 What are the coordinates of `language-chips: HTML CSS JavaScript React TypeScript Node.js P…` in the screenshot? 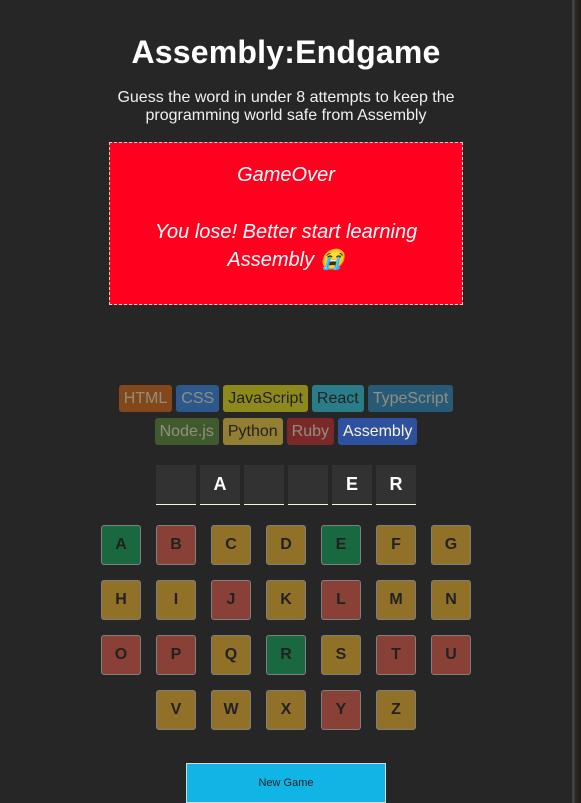 It's located at (286, 415).